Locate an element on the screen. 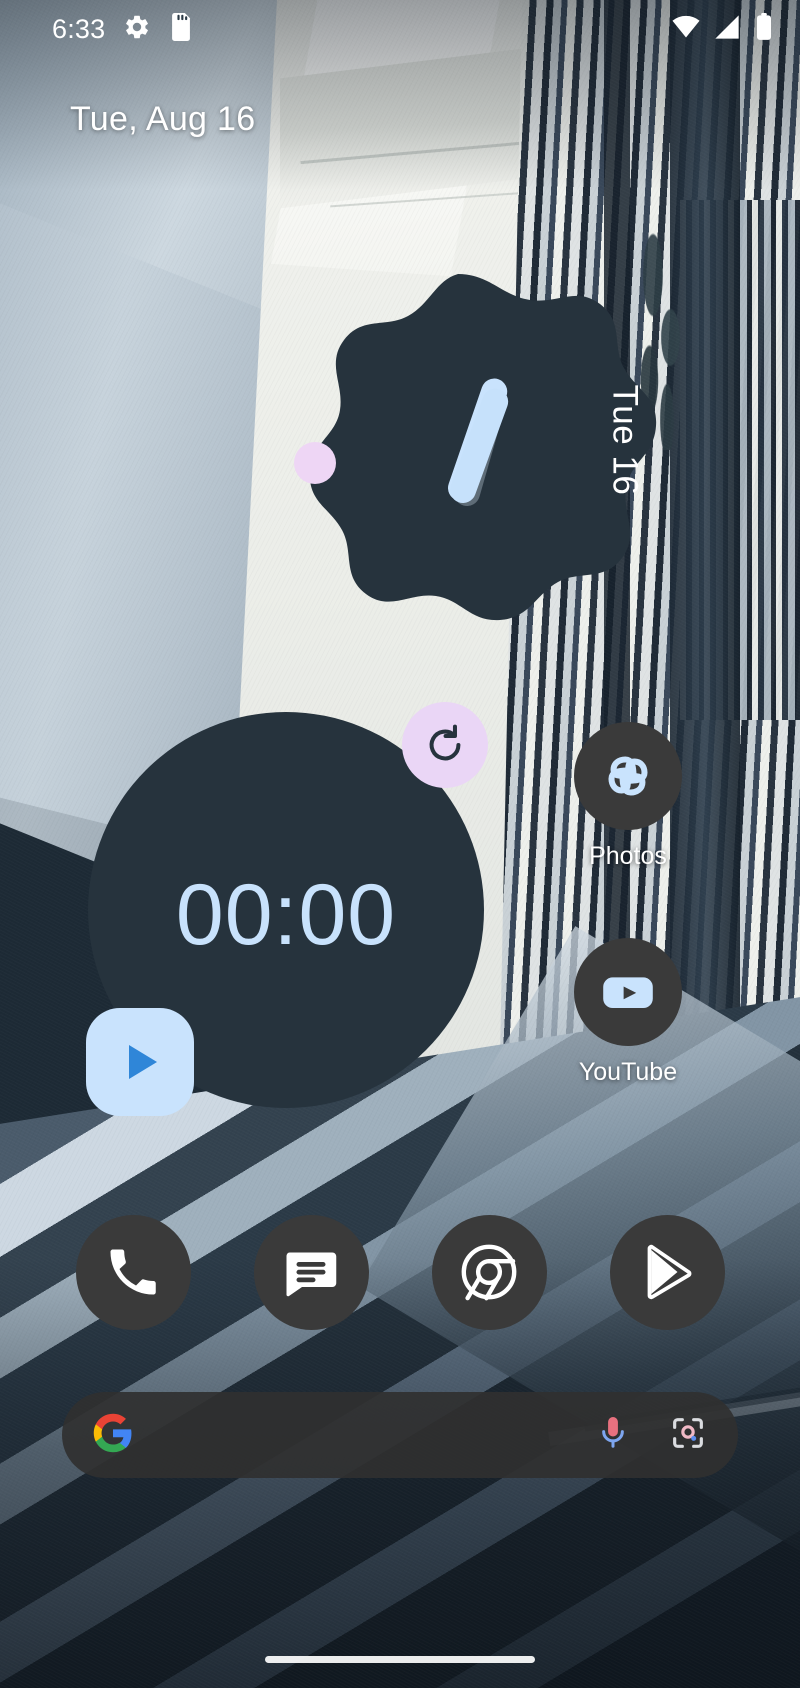 The image size is (800, 1688). phone-icon is located at coordinates (133, 1272).